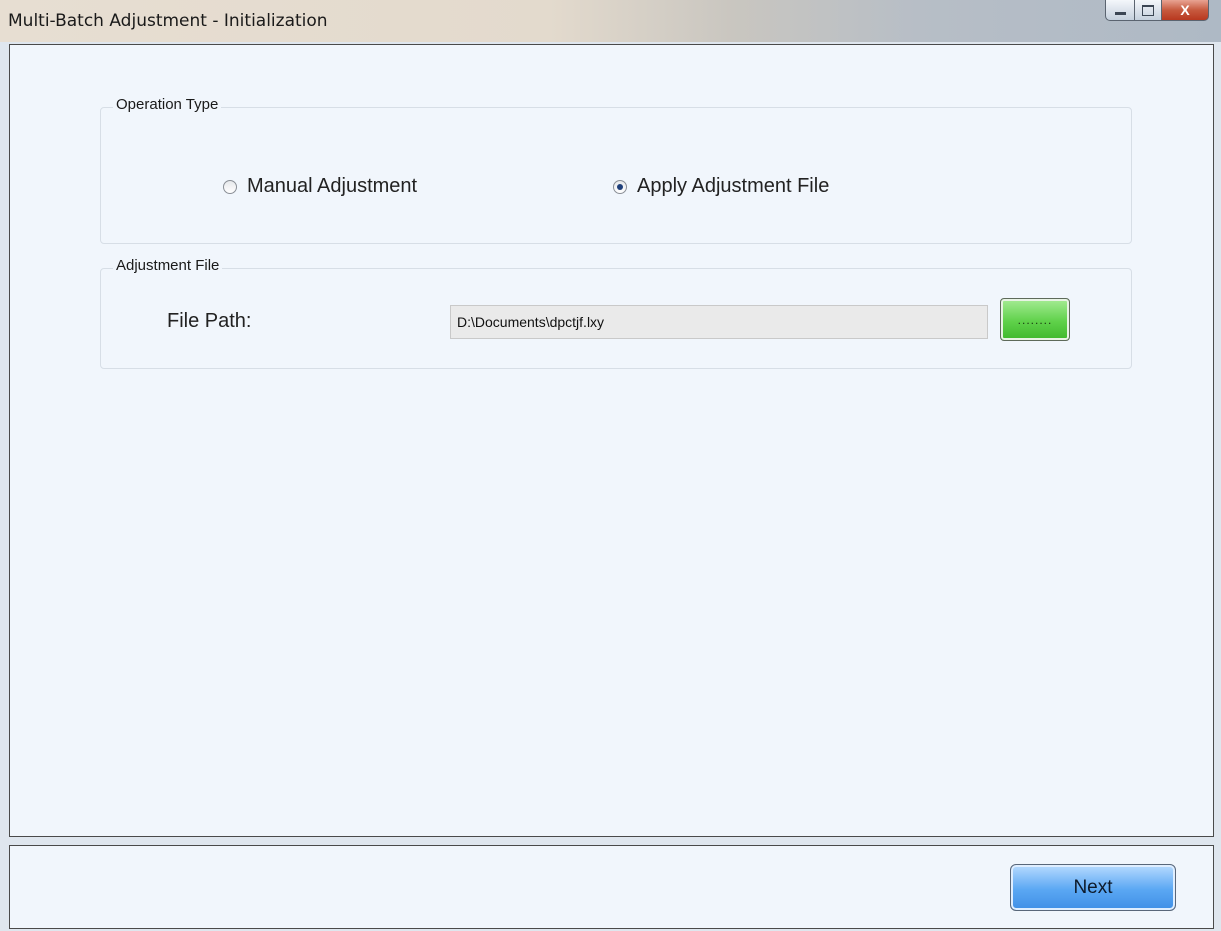 The width and height of the screenshot is (1221, 931). Describe the element at coordinates (1120, 13) in the screenshot. I see `minimize-icon` at that location.